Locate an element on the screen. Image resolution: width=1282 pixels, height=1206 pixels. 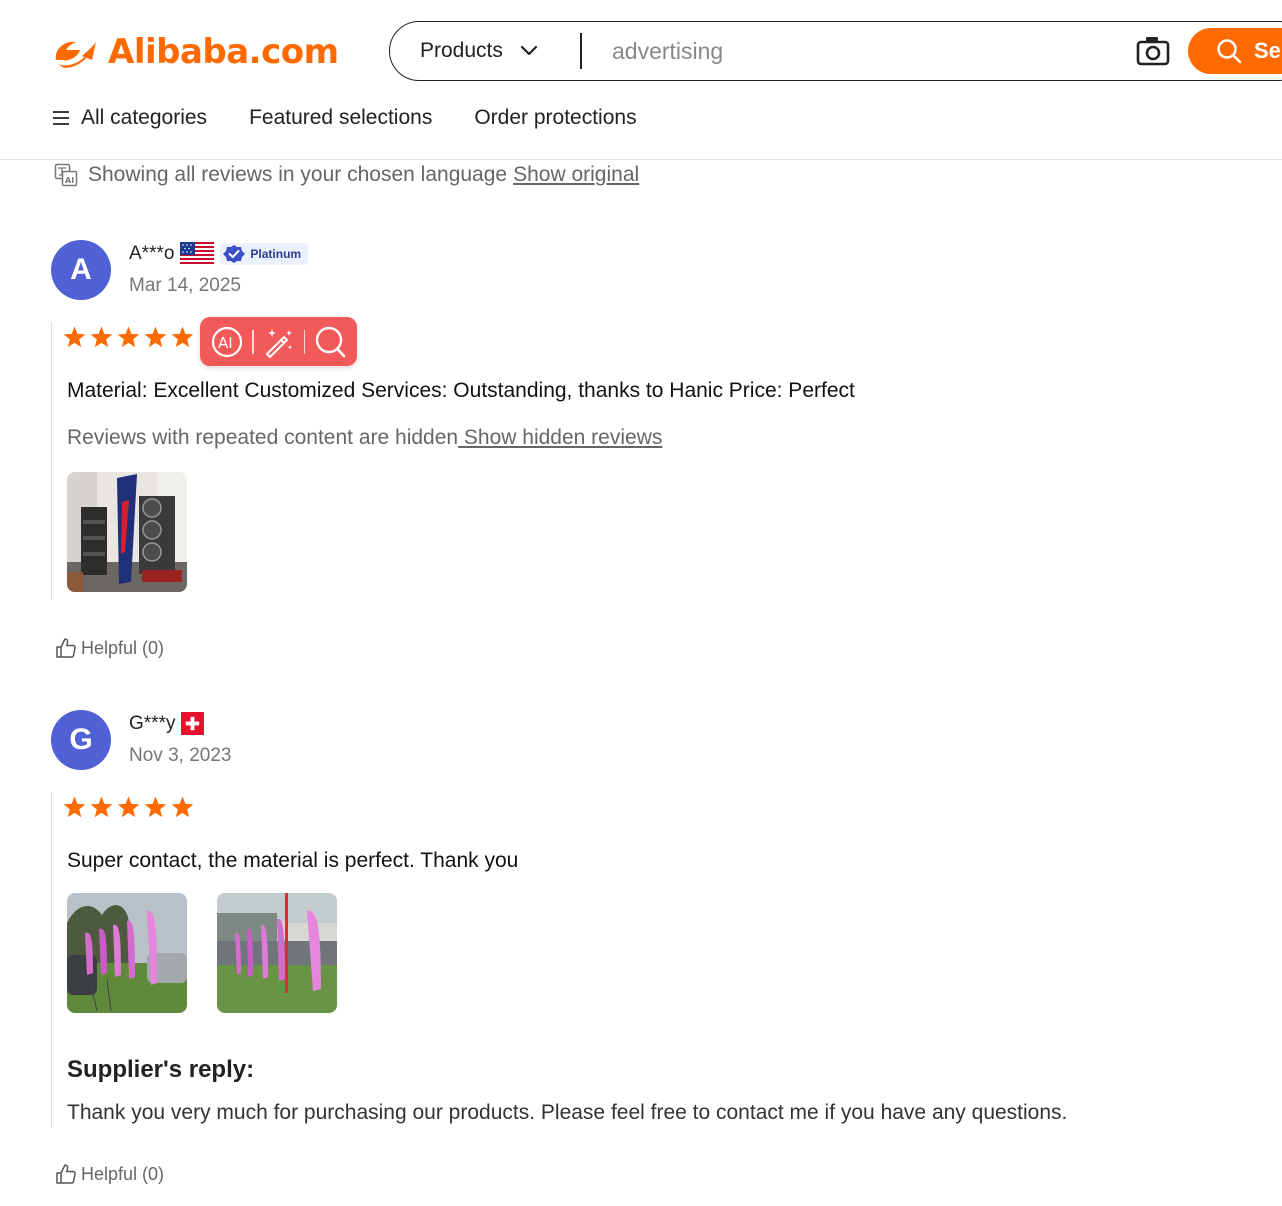
translate-icon: AI is located at coordinates (66, 175).